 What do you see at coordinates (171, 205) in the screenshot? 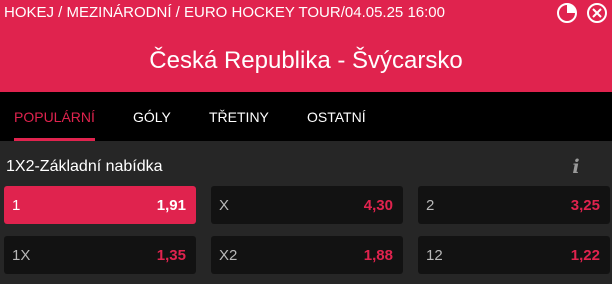
I see `odds-value: 1,91` at bounding box center [171, 205].